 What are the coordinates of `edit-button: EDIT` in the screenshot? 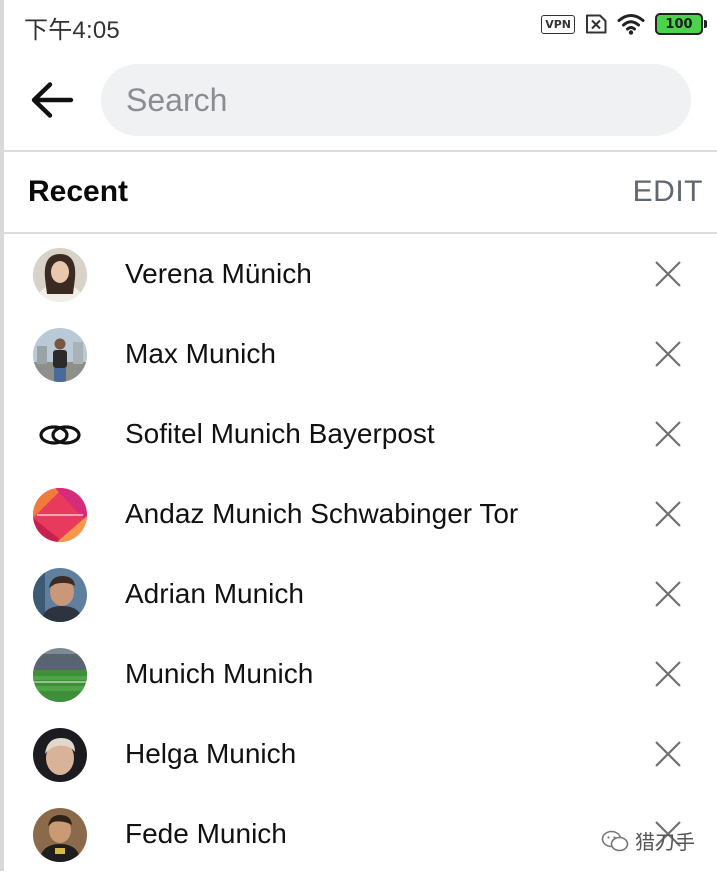 It's located at (668, 192).